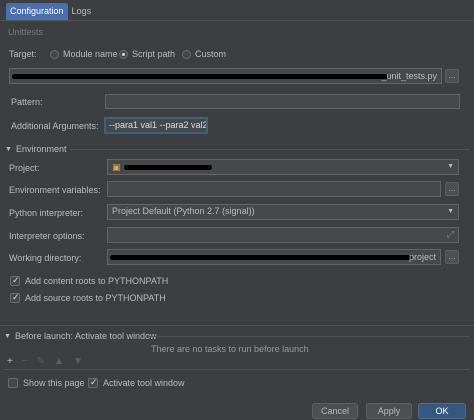 The image size is (474, 420). I want to click on interpreter-options-field: ⤢, so click(283, 235).